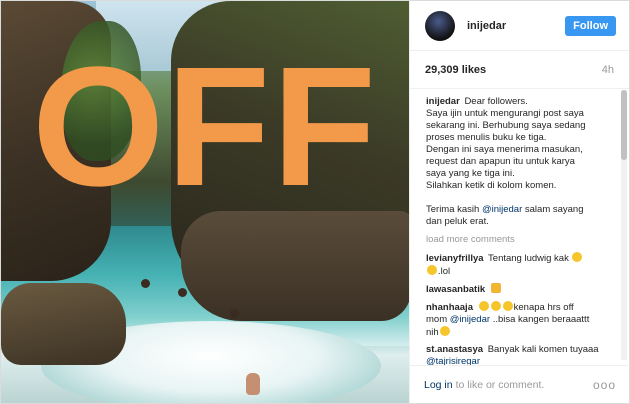 The image size is (630, 404). I want to click on caption-thanks: Terima kasih, so click(454, 209).